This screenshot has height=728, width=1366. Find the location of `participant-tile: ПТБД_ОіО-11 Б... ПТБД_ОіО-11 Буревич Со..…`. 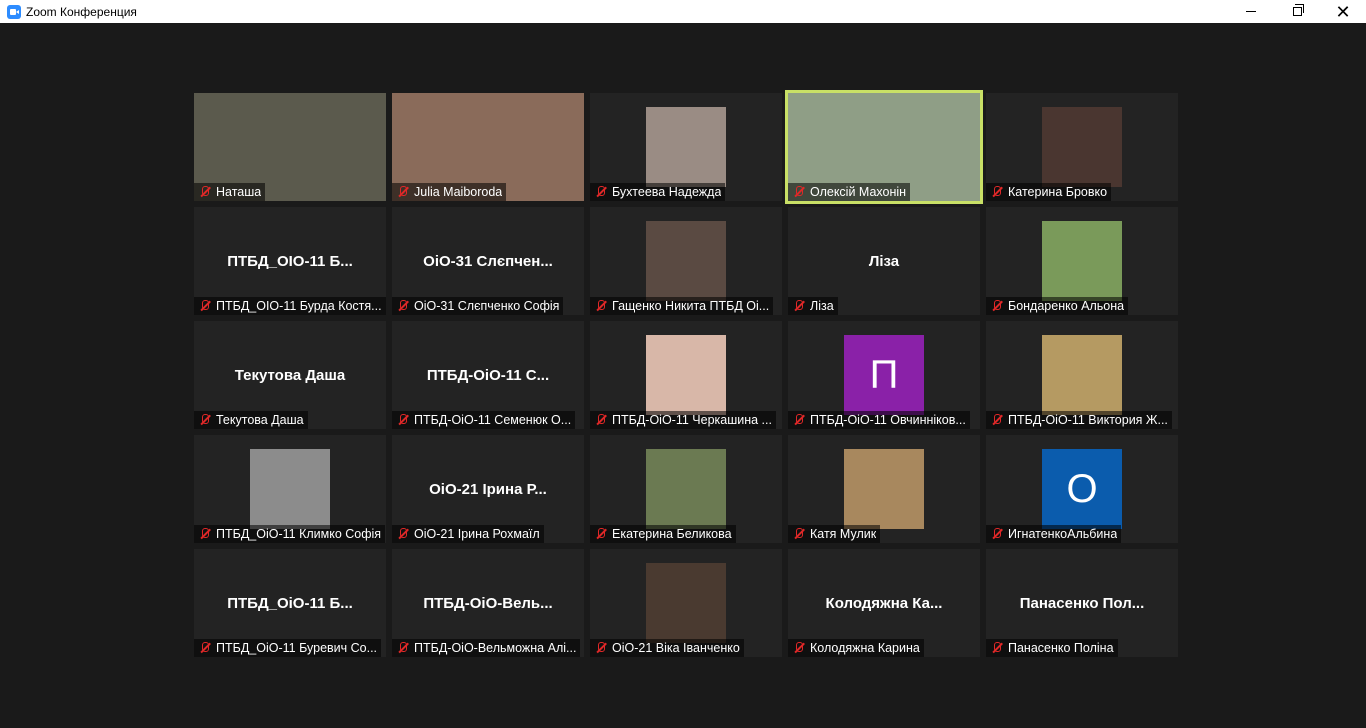

participant-tile: ПТБД_ОіО-11 Б... ПТБД_ОіО-11 Буревич Со..… is located at coordinates (290, 603).